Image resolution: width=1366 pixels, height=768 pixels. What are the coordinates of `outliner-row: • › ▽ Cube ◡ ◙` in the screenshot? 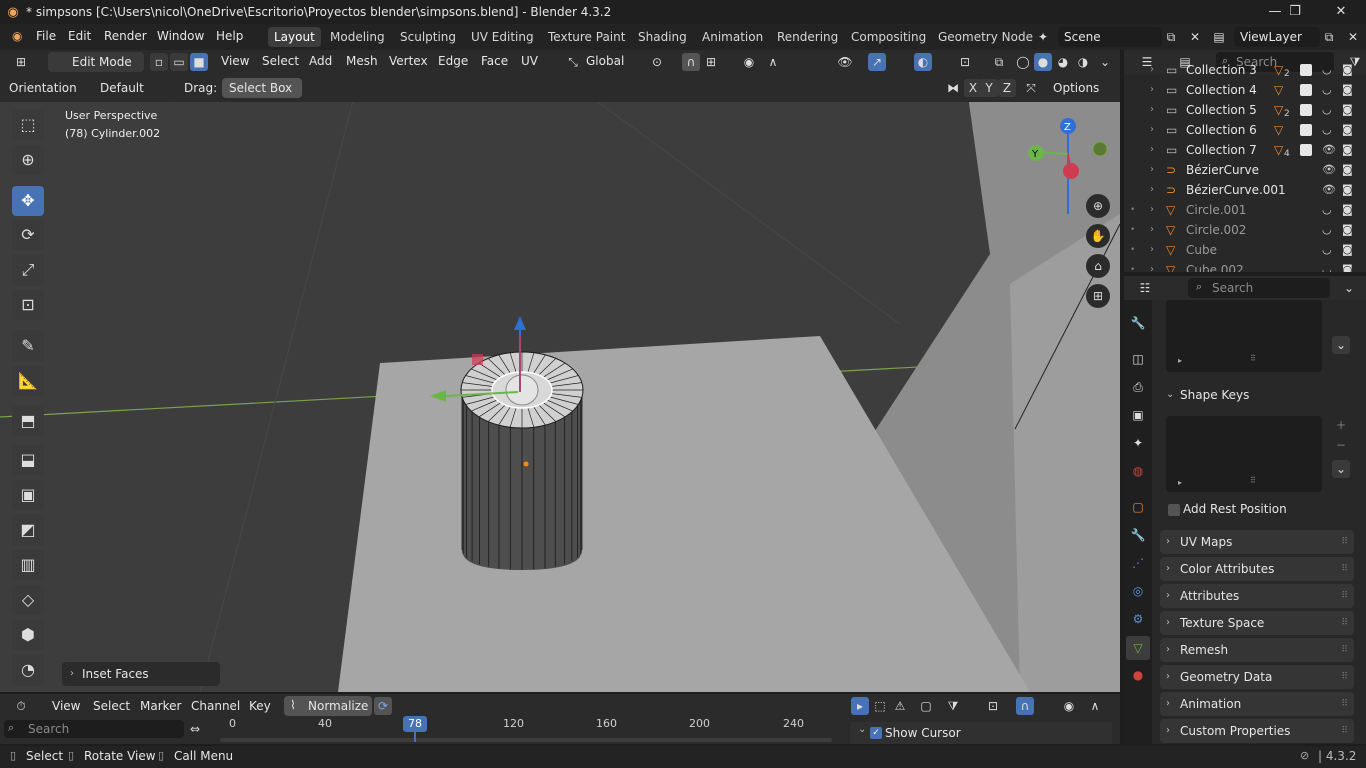 It's located at (1245, 250).